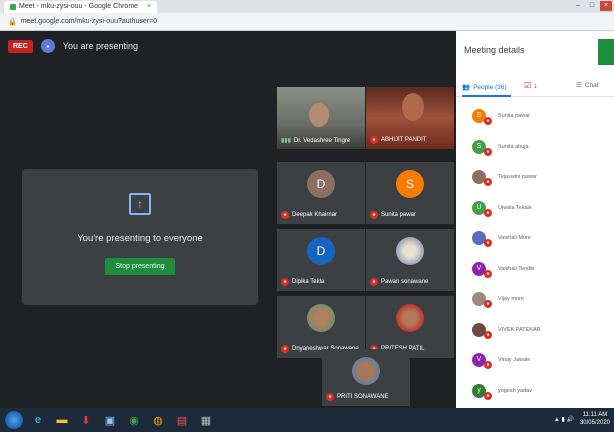 This screenshot has height=432, width=614. What do you see at coordinates (535, 116) in the screenshot?
I see `participant-row: S ● Sunita pawar` at bounding box center [535, 116].